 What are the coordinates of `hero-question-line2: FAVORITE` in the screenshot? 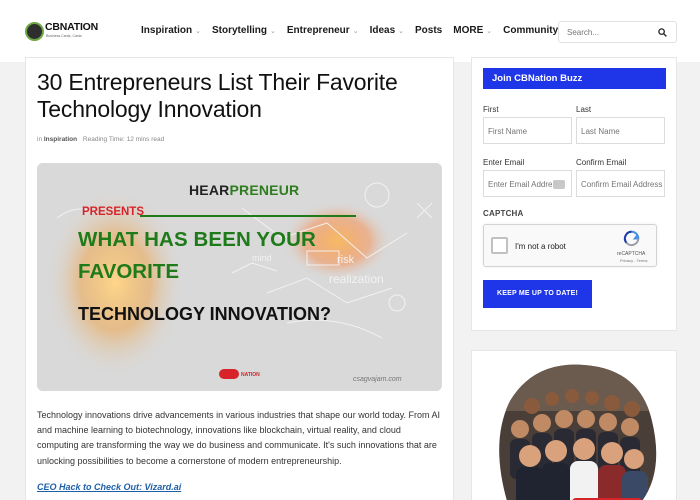 It's located at (128, 271).